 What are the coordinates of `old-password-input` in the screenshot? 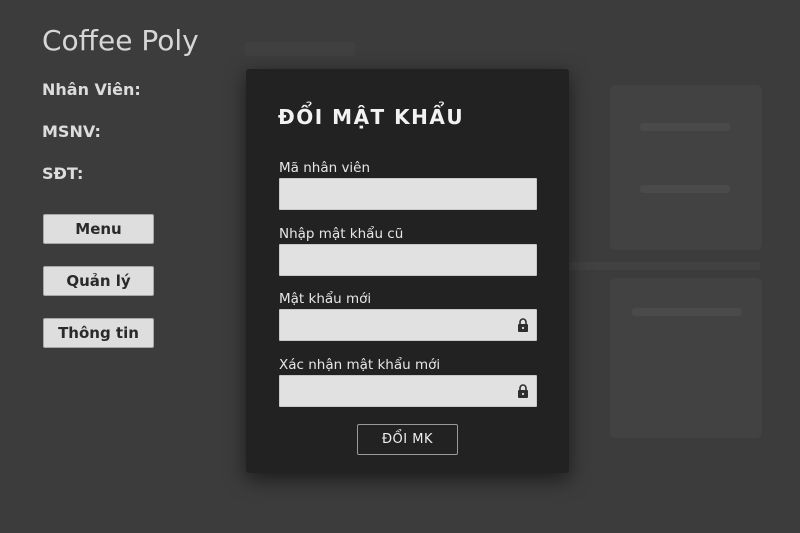 It's located at (408, 260).